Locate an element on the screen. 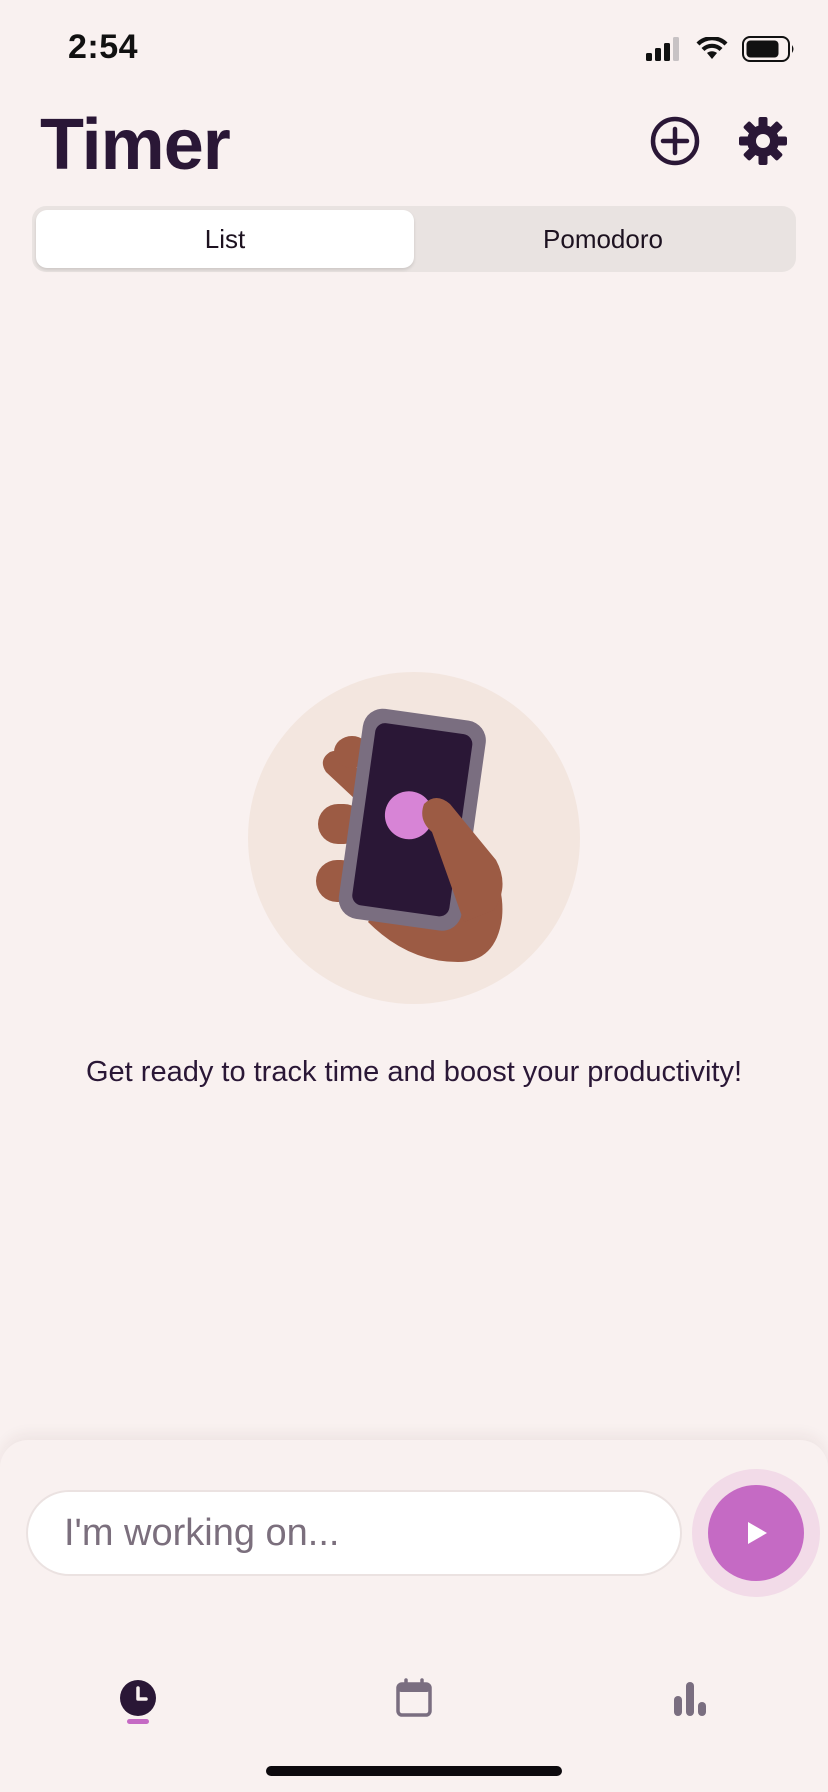 The image size is (828, 1792). home-indicator is located at coordinates (414, 1771).